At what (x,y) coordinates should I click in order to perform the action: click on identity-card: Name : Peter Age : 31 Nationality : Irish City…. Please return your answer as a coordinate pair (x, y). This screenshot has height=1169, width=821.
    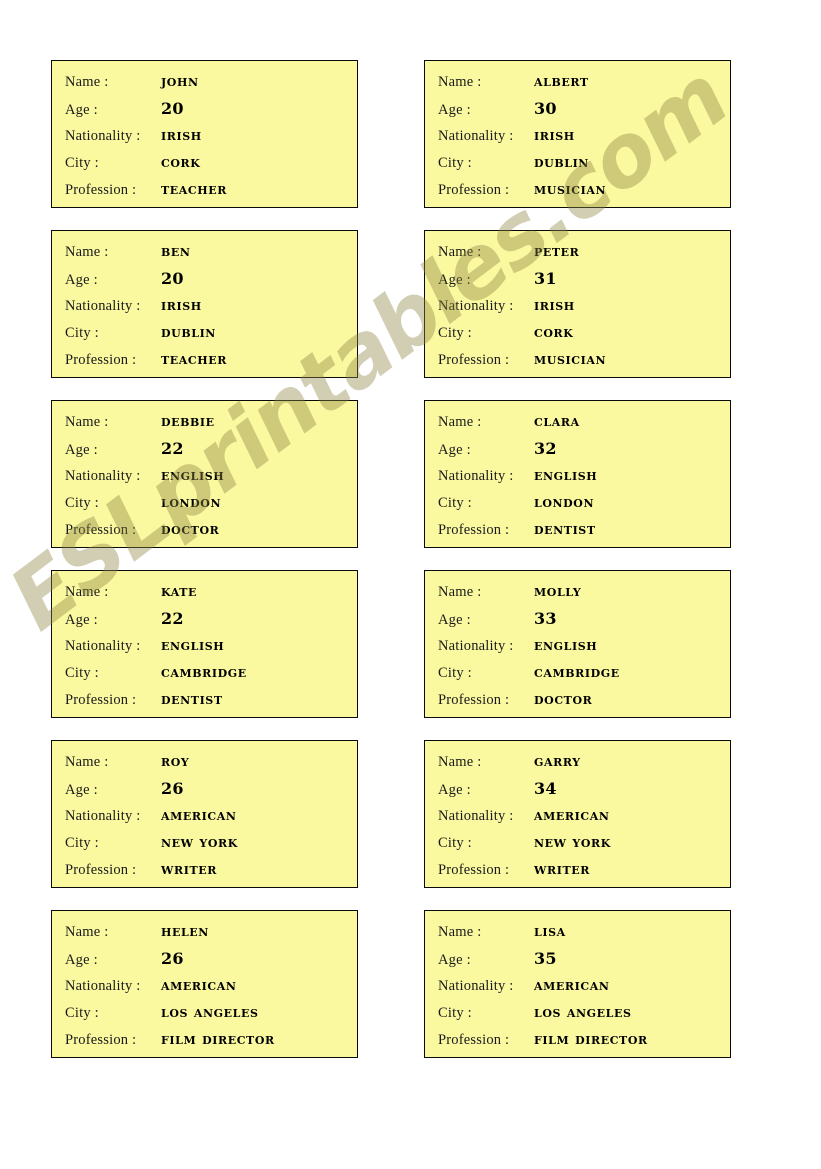
    Looking at the image, I should click on (577, 304).